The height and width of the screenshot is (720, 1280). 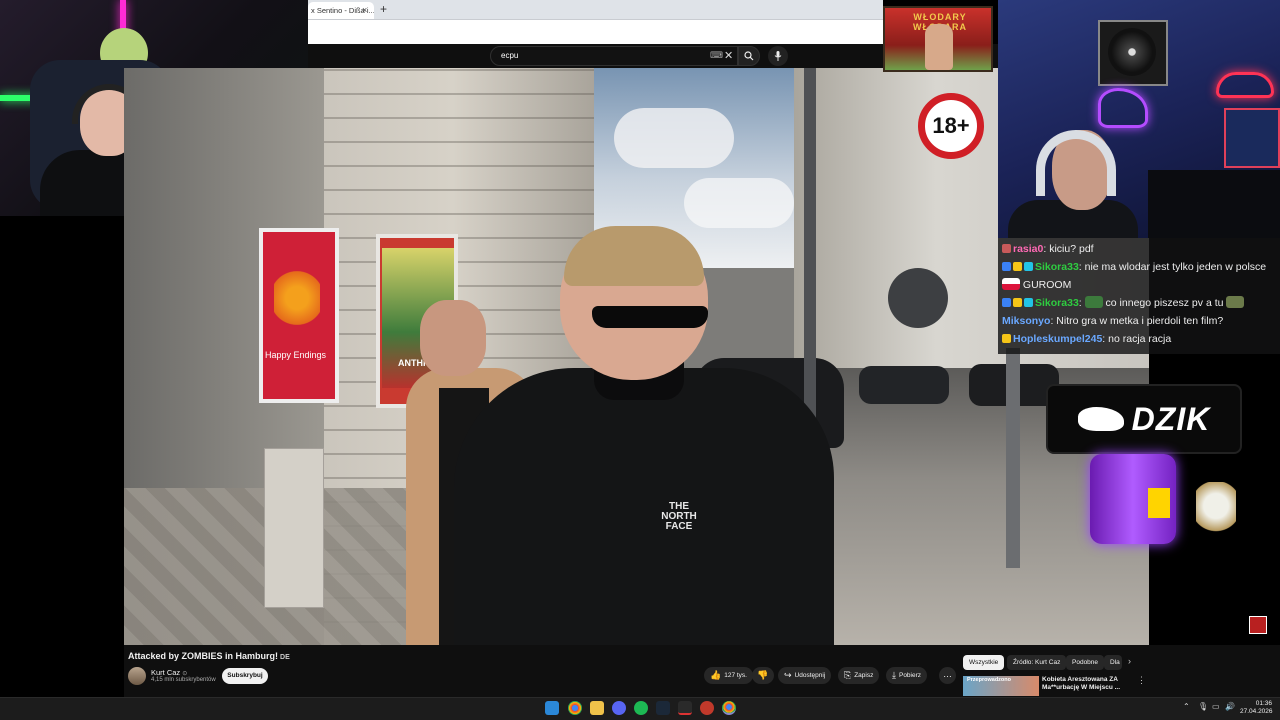 What do you see at coordinates (453, 338) in the screenshot?
I see `person-head` at bounding box center [453, 338].